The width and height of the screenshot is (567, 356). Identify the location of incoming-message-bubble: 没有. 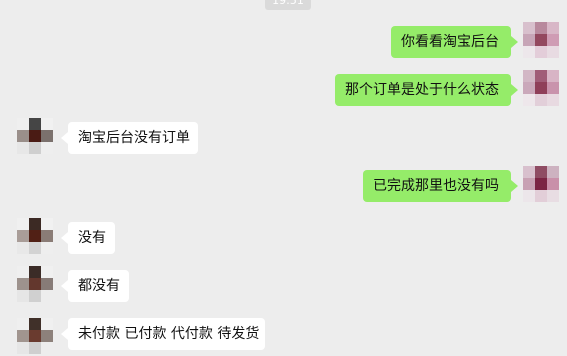
(88, 238).